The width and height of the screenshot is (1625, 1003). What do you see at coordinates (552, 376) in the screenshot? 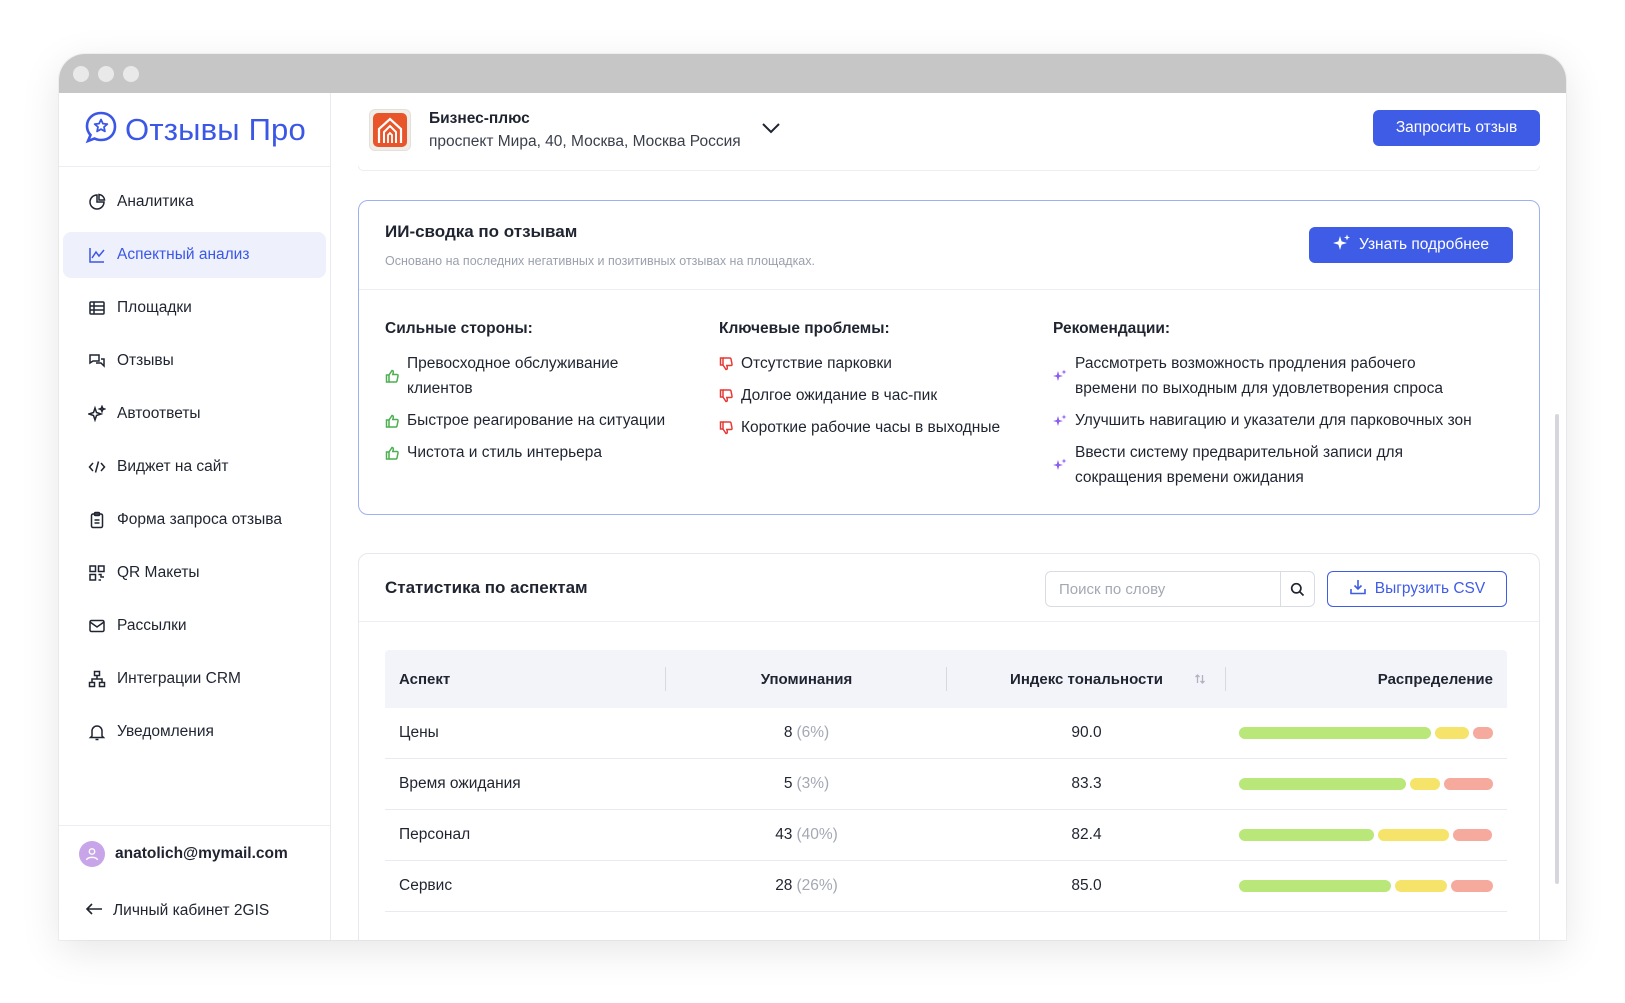
I see `strength-item: Превосходное обслуживание клиентов` at bounding box center [552, 376].